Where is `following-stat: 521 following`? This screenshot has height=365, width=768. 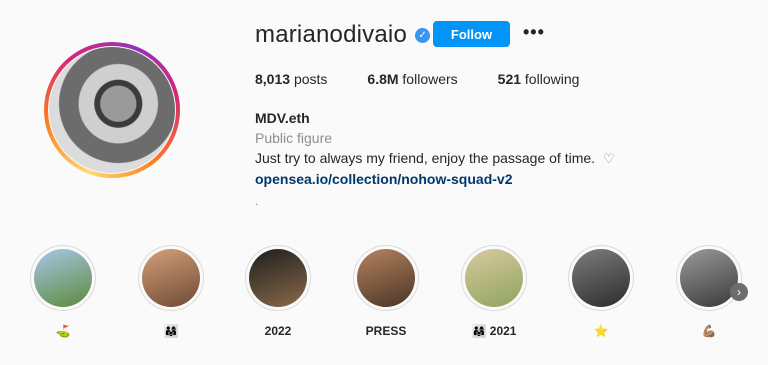 following-stat: 521 following is located at coordinates (539, 79).